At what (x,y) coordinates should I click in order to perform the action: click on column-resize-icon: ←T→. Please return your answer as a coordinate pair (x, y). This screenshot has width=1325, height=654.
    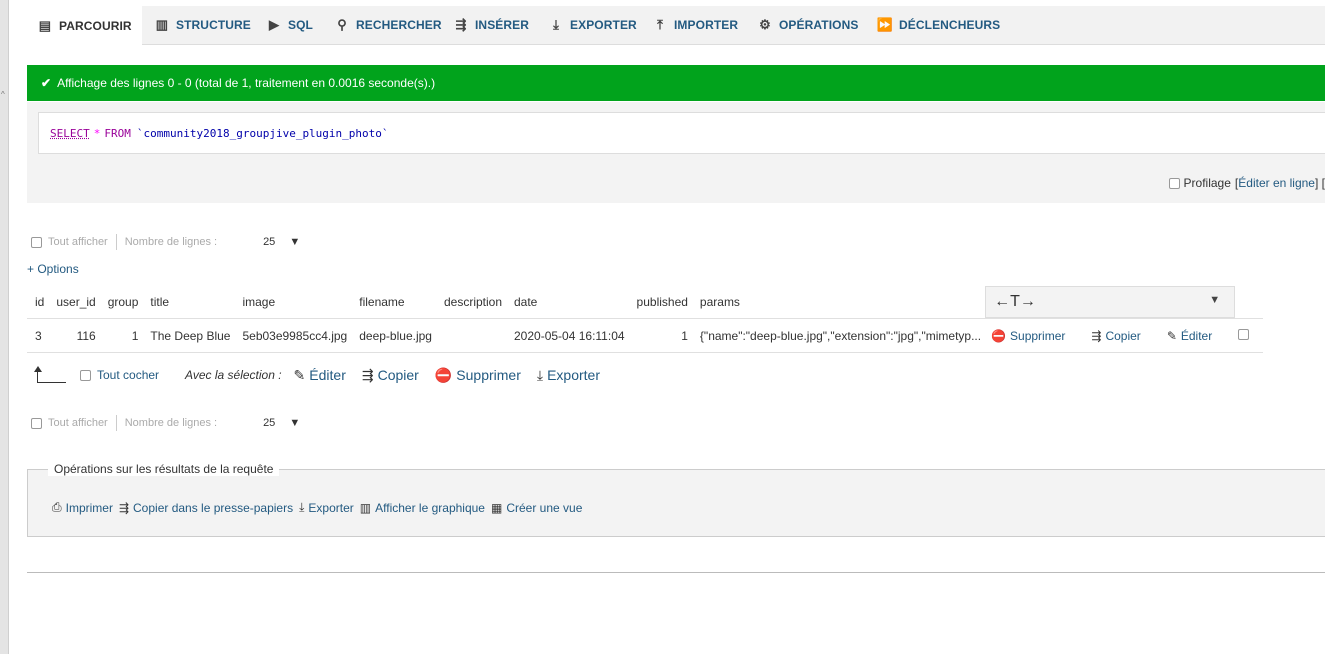
    Looking at the image, I should click on (1015, 301).